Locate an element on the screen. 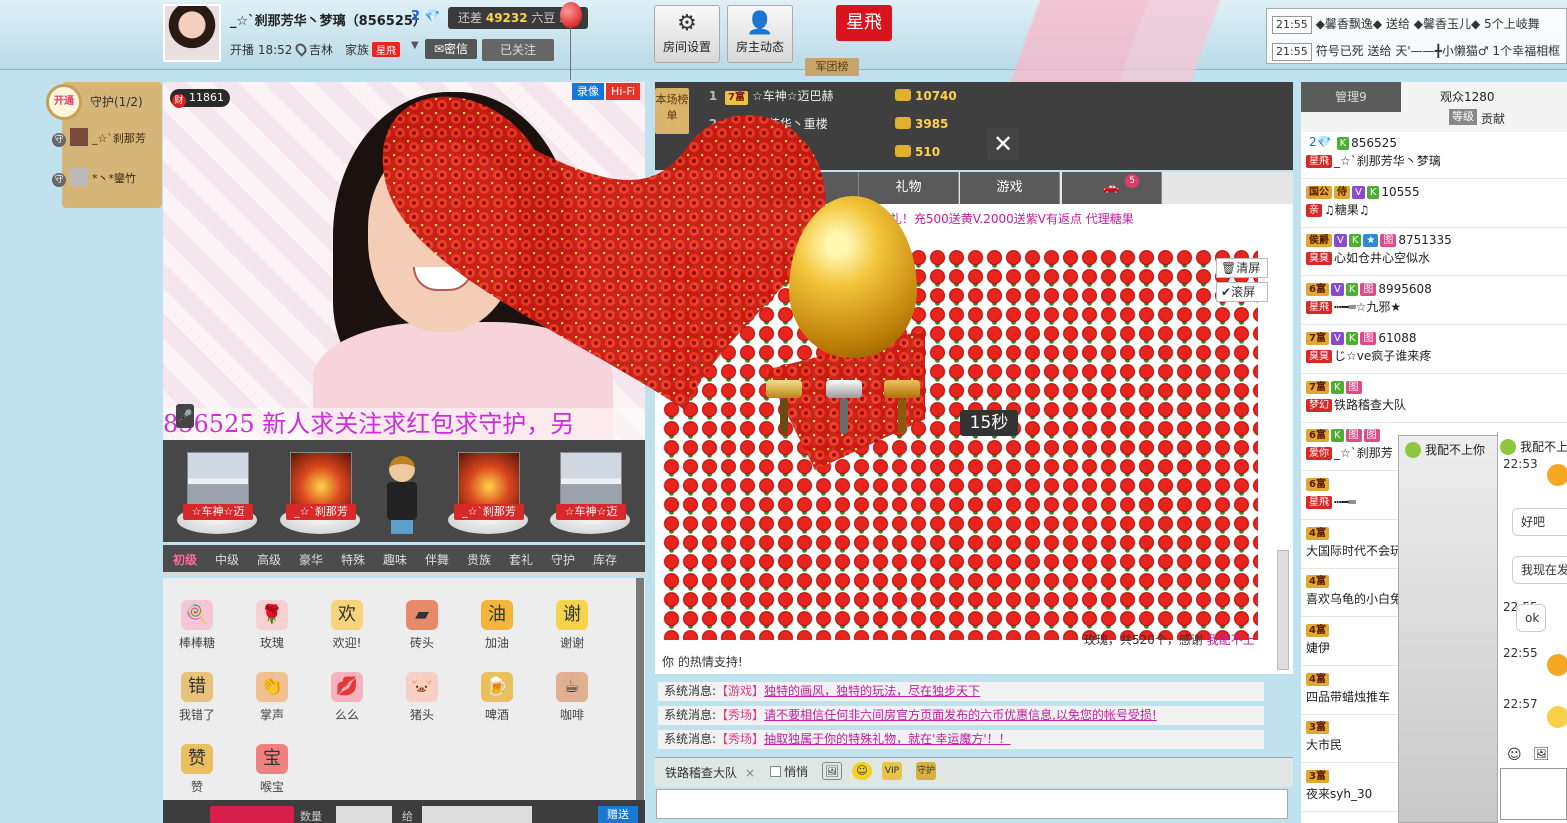 The height and width of the screenshot is (823, 1567). guard-member: 守 _☆`刹那芳 is located at coordinates (107, 138).